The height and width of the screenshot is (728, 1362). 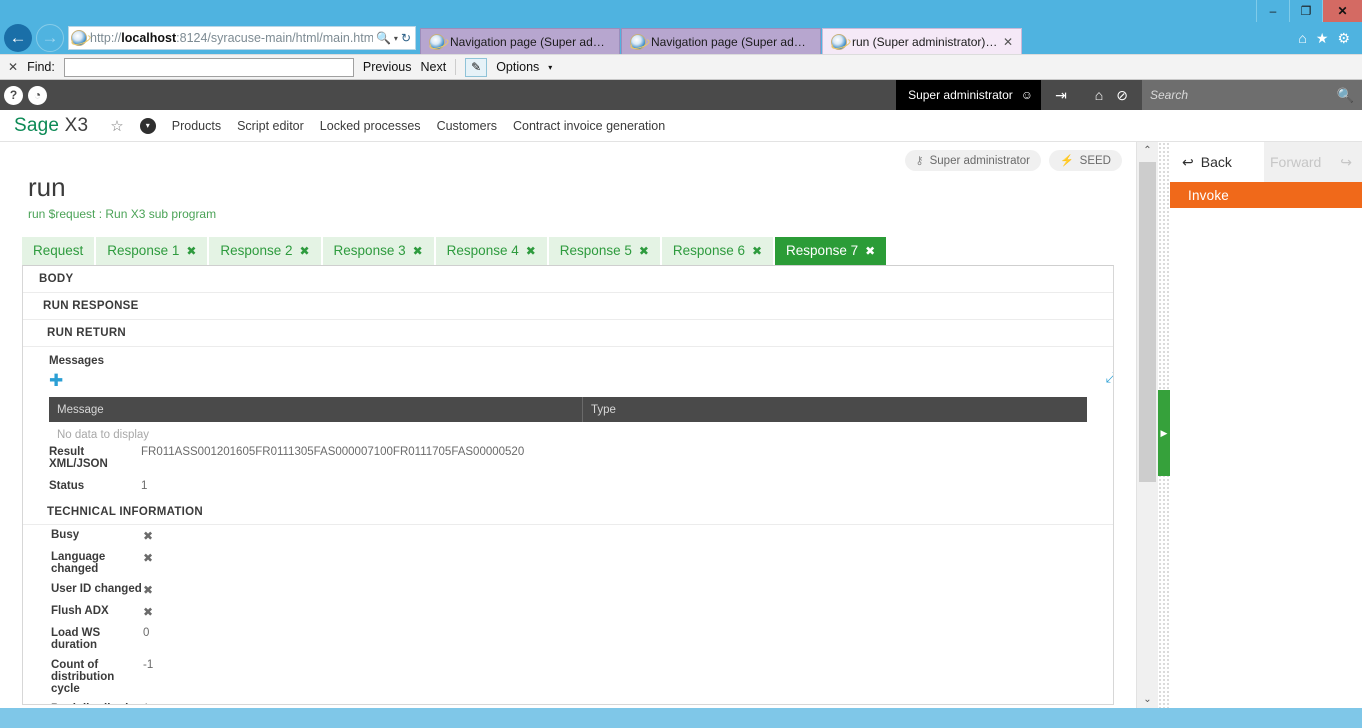 I want to click on minimize-button: –, so click(x=1272, y=11).